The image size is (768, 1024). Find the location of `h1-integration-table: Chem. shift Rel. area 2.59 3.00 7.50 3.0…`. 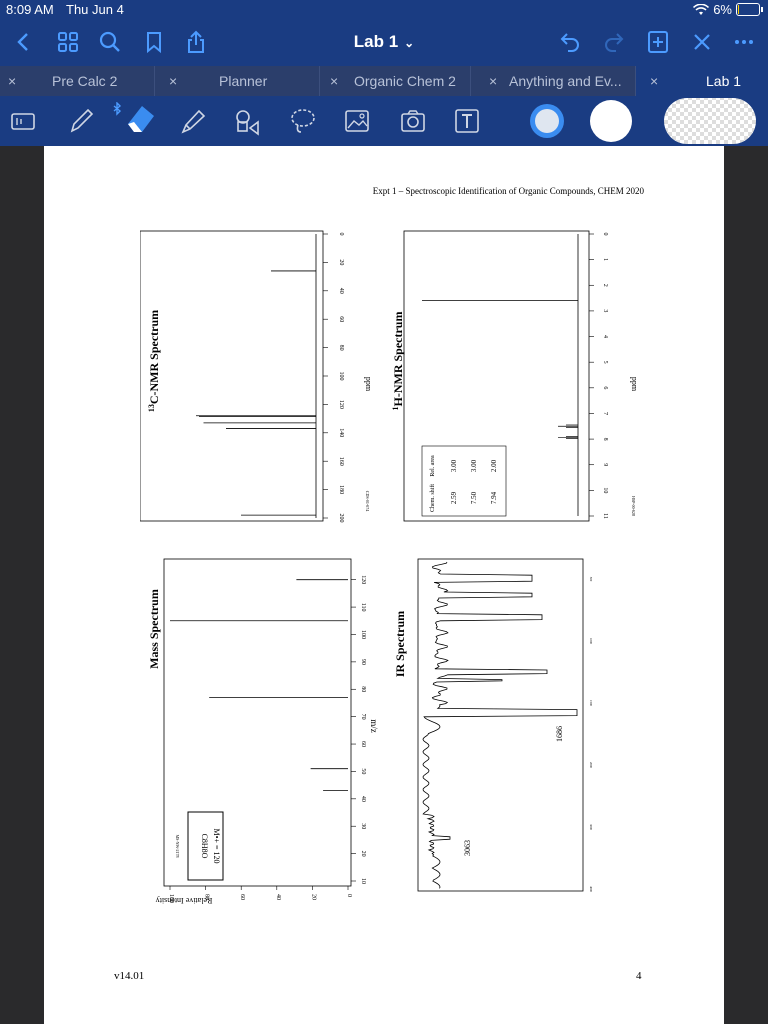

h1-integration-table: Chem. shift Rel. area 2.59 3.00 7.50 3.0… is located at coordinates (464, 481).